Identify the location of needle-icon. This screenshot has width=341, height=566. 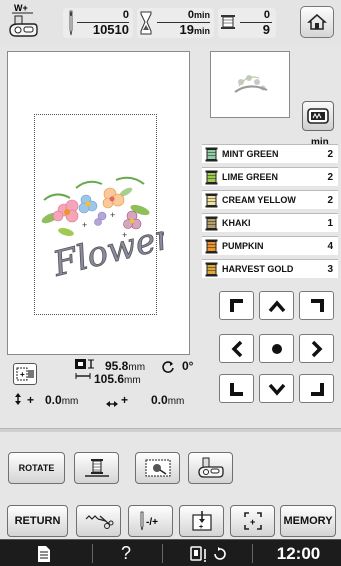
(71, 25).